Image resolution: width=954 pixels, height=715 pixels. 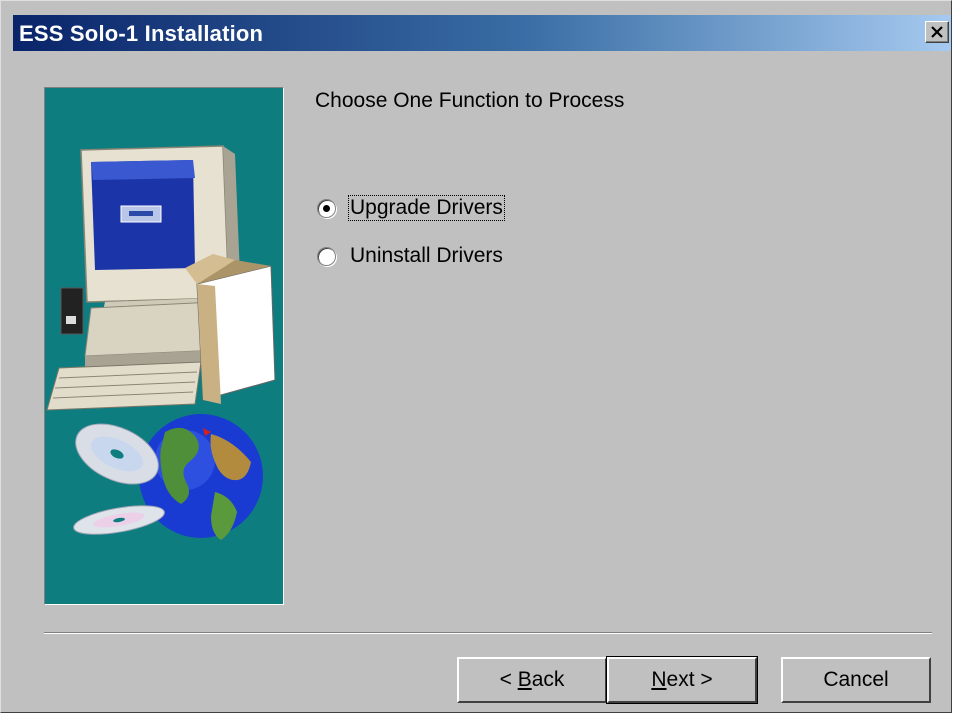 I want to click on option-upgrade-drivers: Upgrade Drivers, so click(x=411, y=208).